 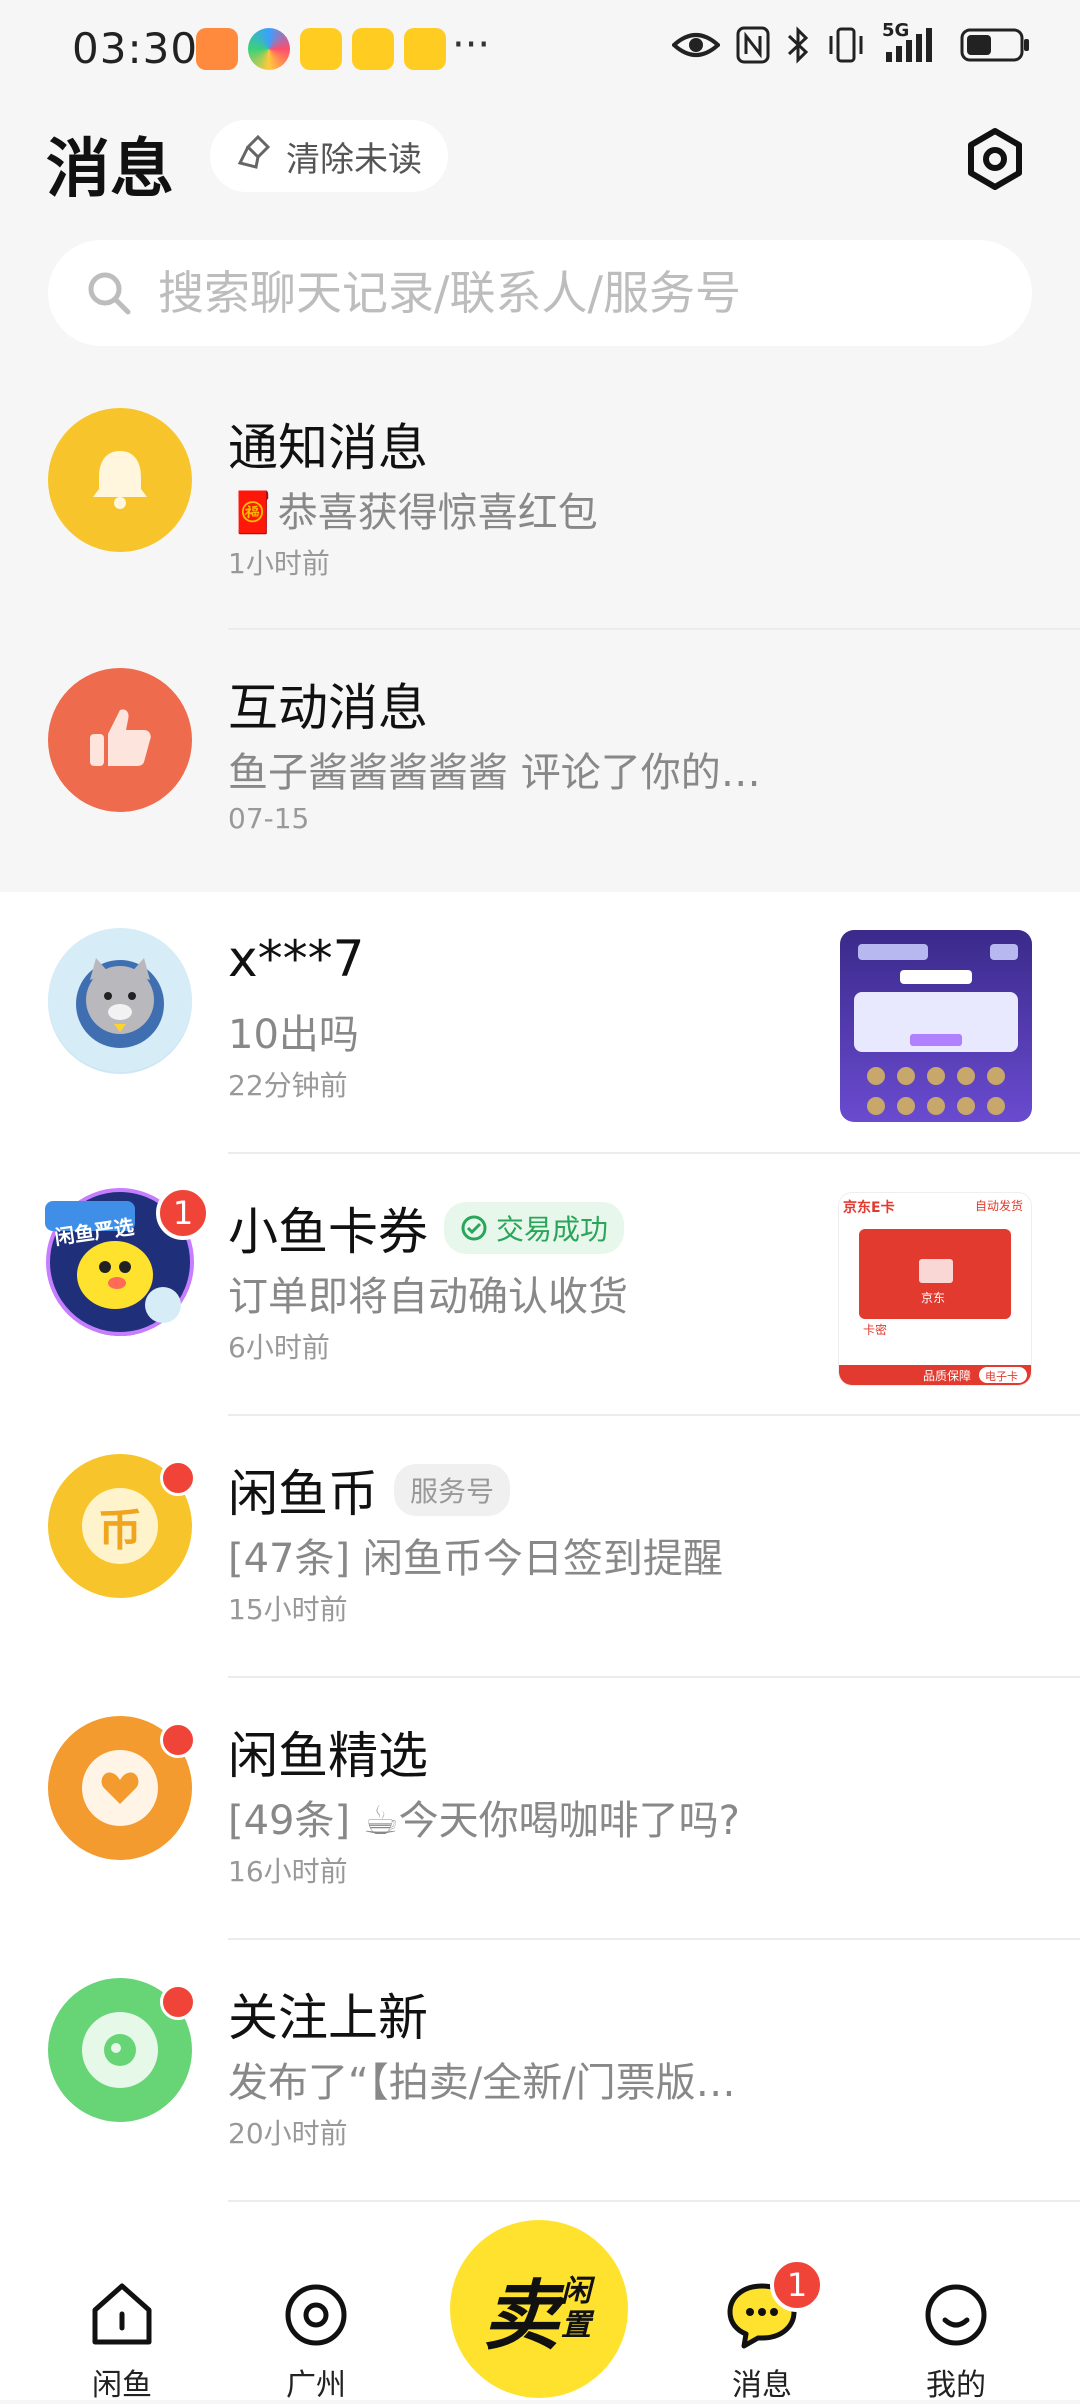 I want to click on tab-messages: 1 消息, so click(x=763, y=2331).